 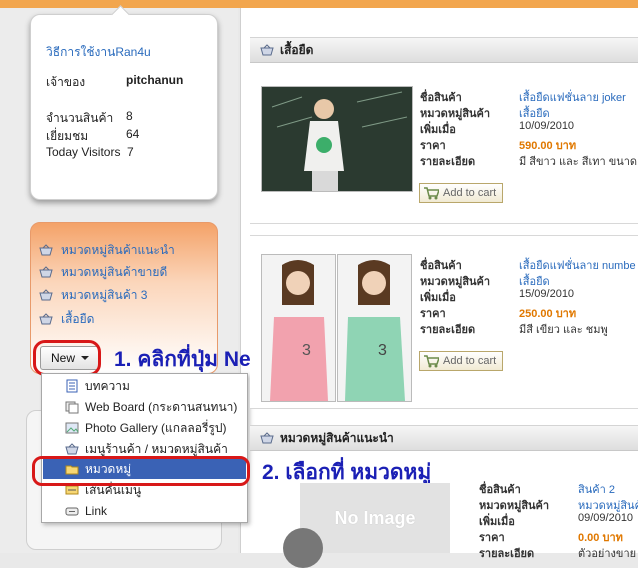 What do you see at coordinates (72, 407) in the screenshot?
I see `webboard-icon` at bounding box center [72, 407].